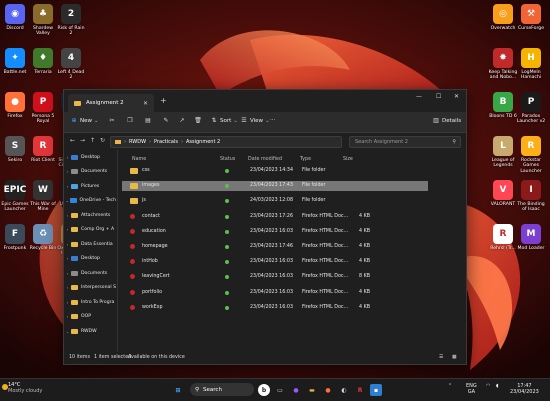 The height and width of the screenshot is (401, 550). Describe the element at coordinates (90, 302) in the screenshot. I see `nav-item: › Intro To Progra` at that location.